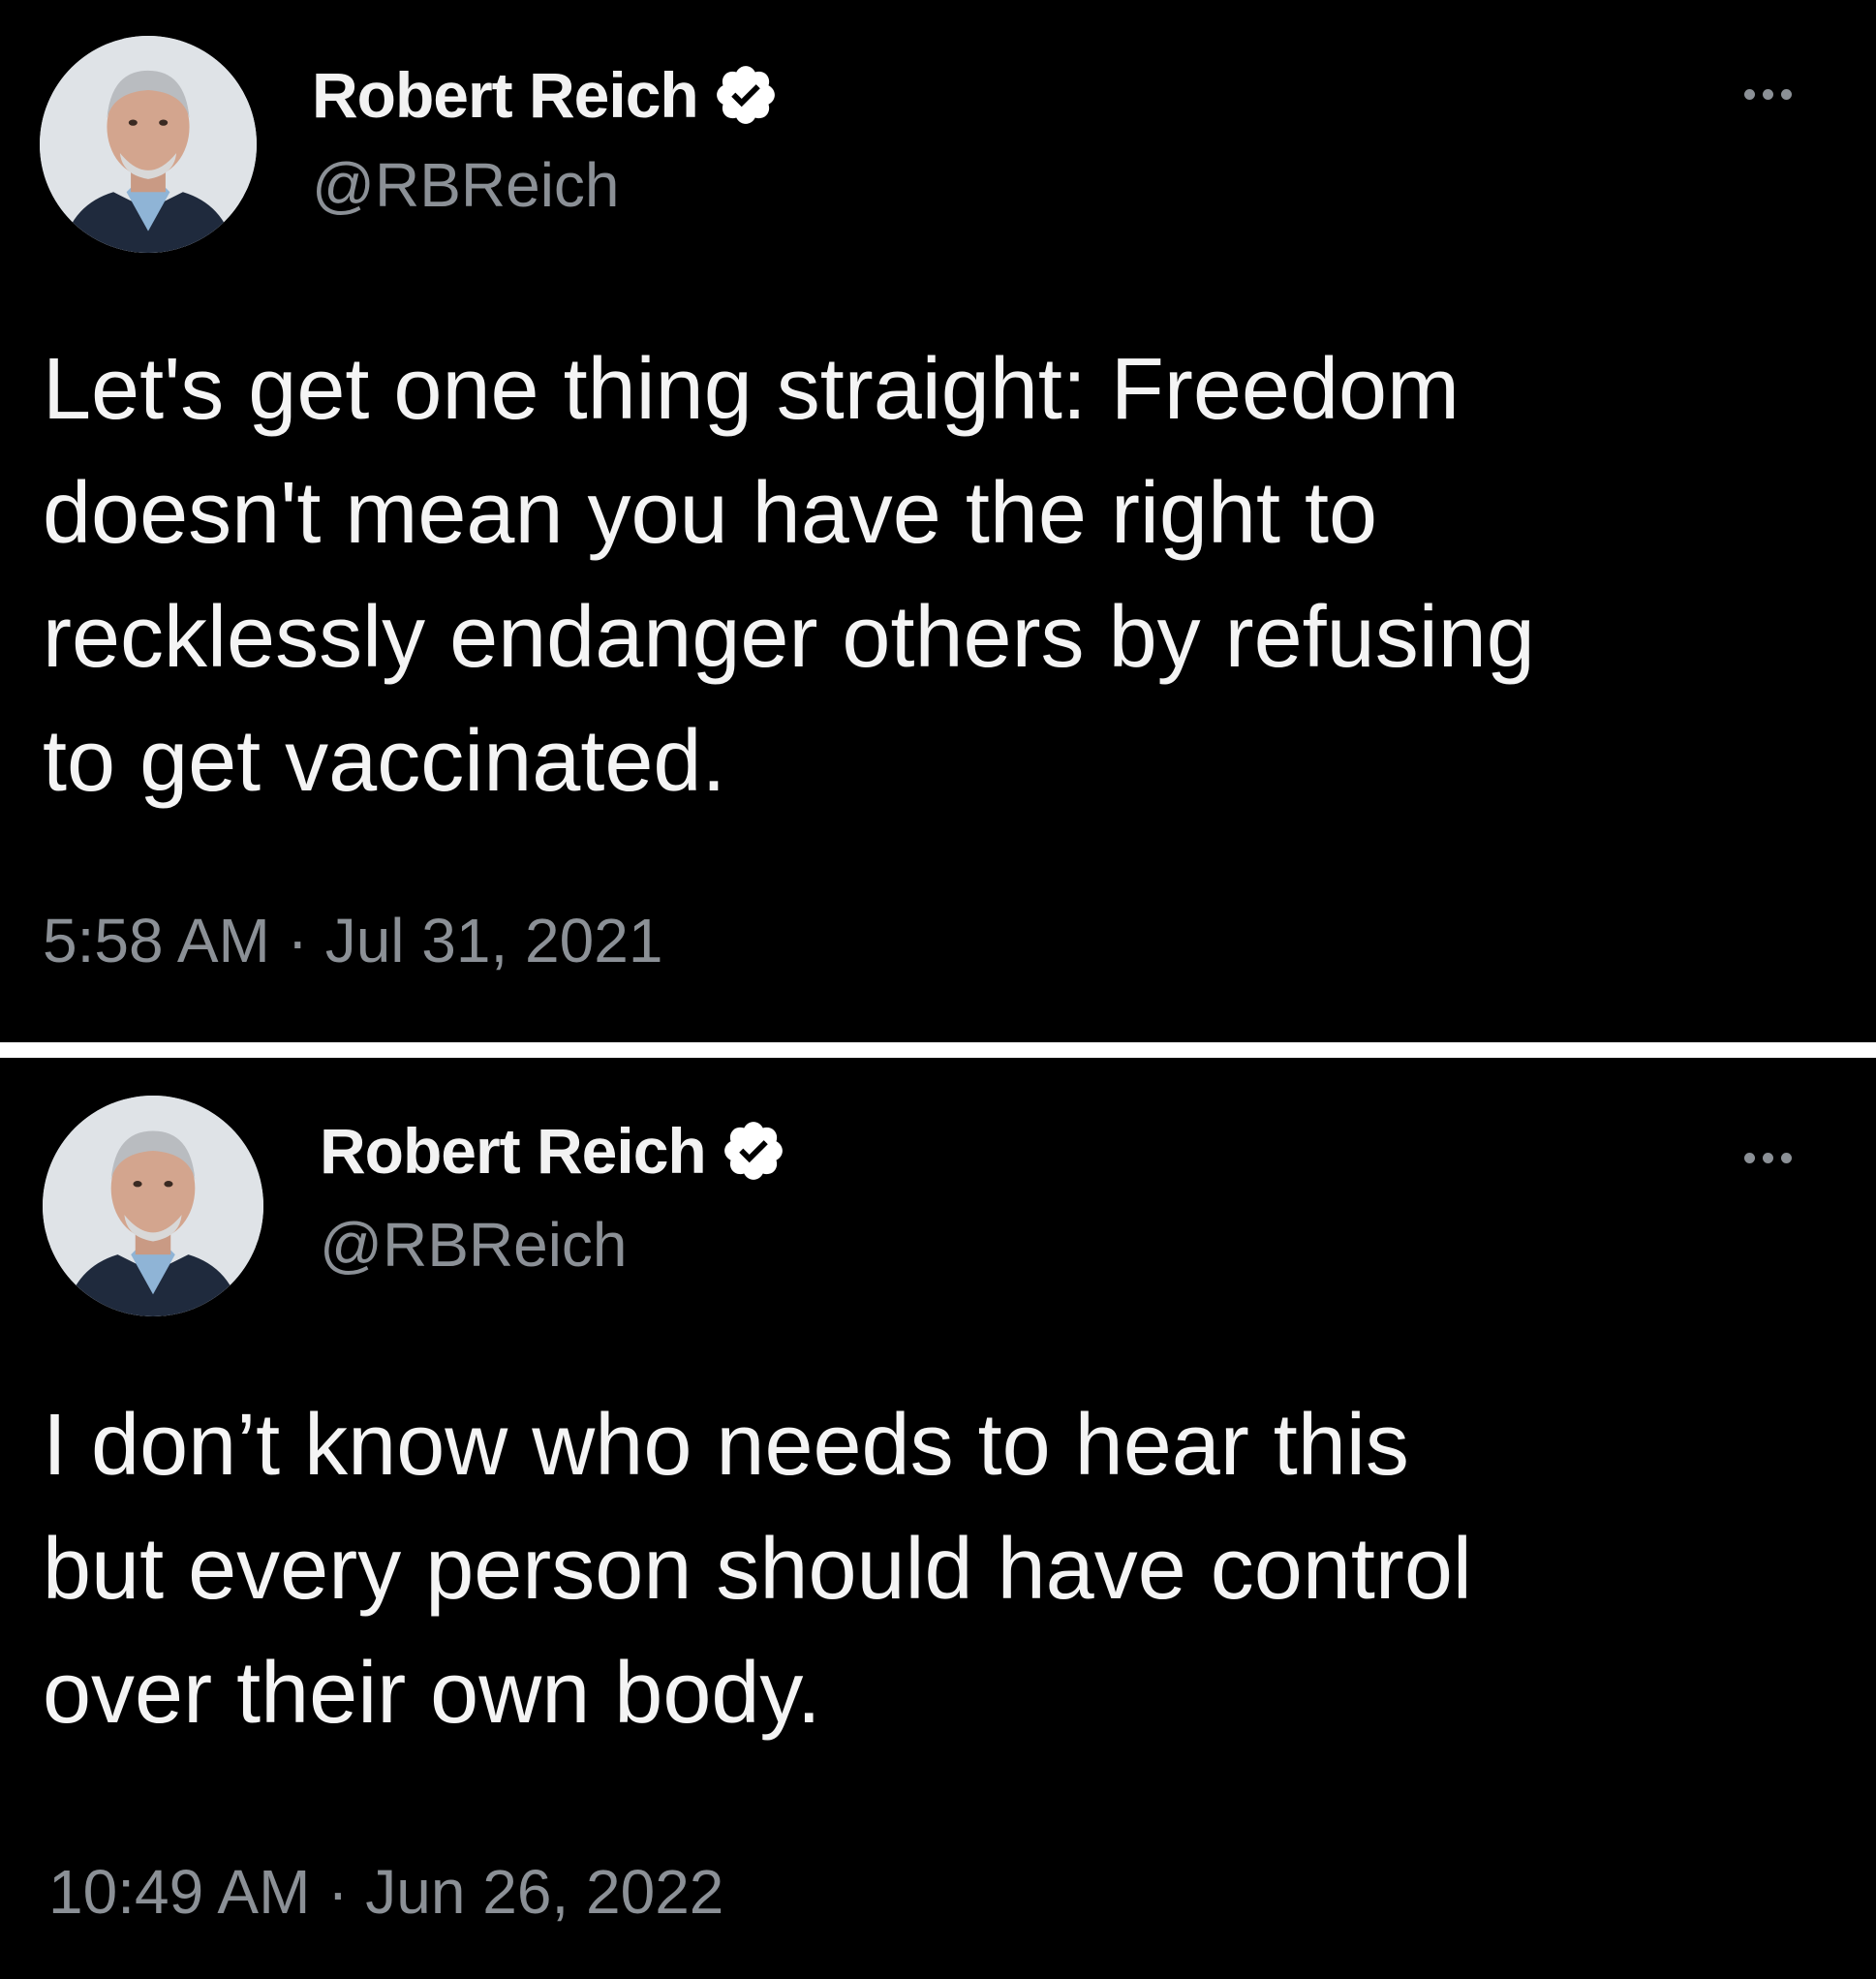 Image resolution: width=1876 pixels, height=1979 pixels. Describe the element at coordinates (938, 1050) in the screenshot. I see `image-divider` at that location.